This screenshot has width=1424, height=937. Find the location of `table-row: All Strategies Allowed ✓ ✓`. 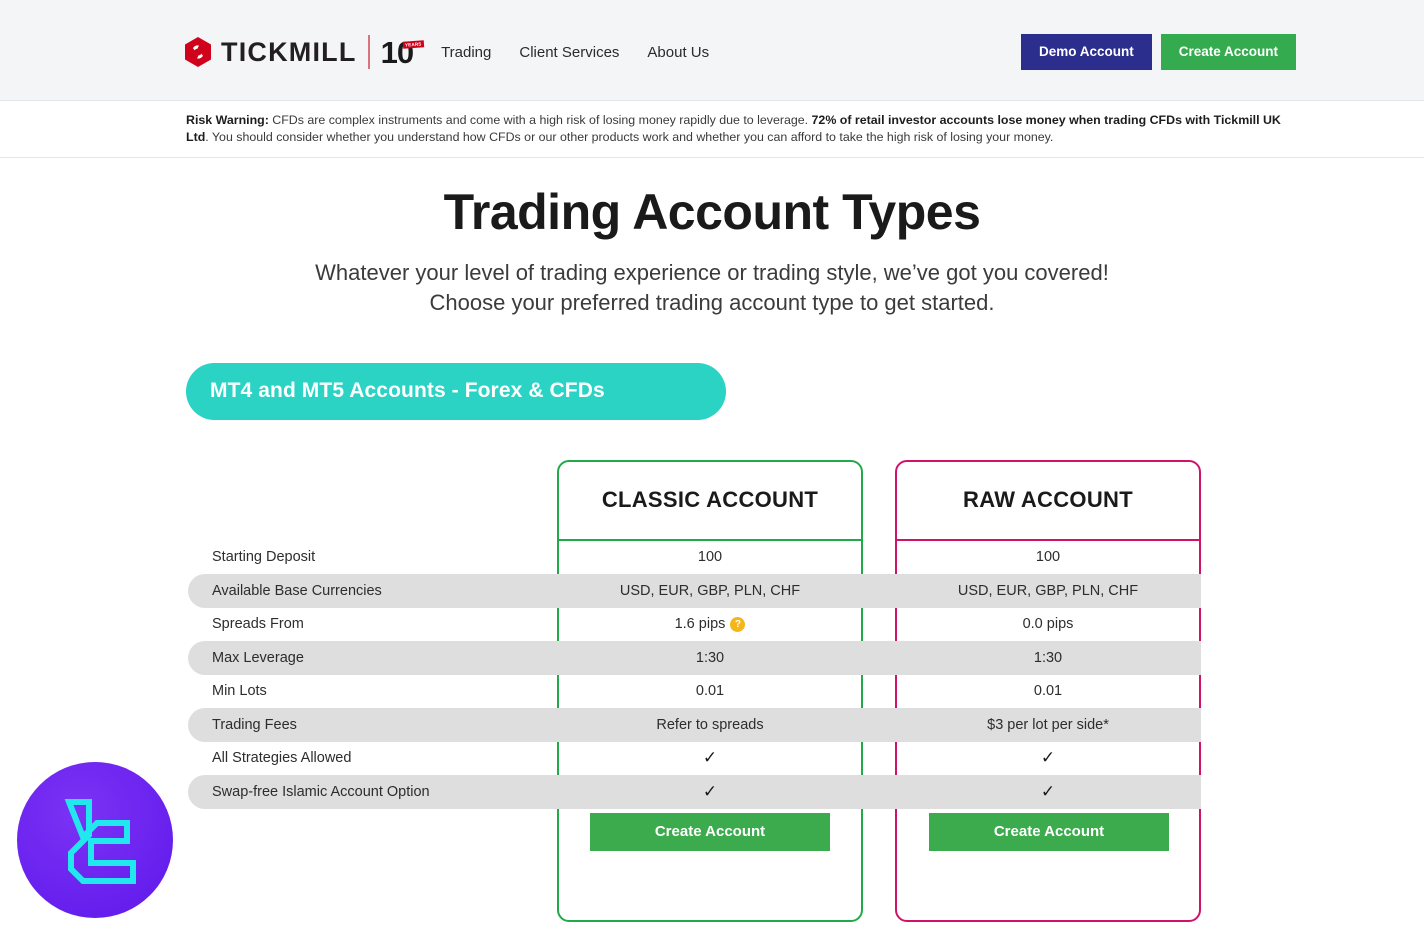

table-row: All Strategies Allowed ✓ ✓ is located at coordinates (712, 759).